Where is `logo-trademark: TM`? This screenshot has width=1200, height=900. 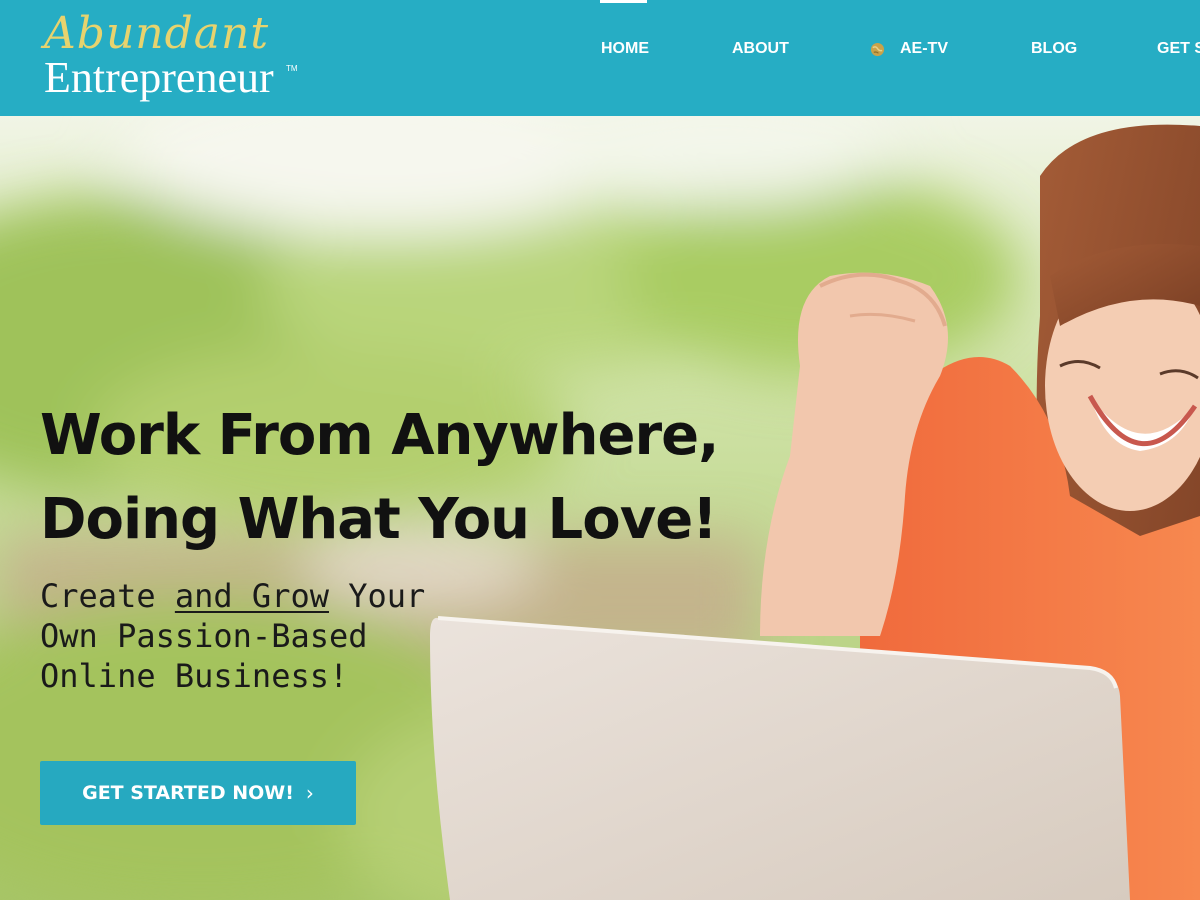
logo-trademark: TM is located at coordinates (292, 68).